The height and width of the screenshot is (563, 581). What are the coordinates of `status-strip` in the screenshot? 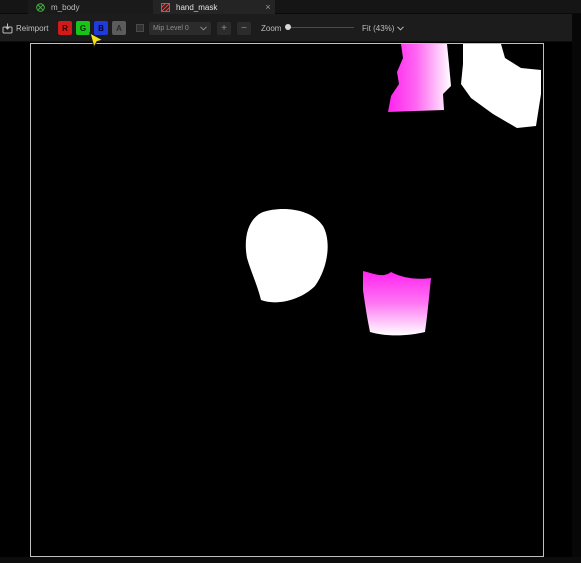 It's located at (290, 560).